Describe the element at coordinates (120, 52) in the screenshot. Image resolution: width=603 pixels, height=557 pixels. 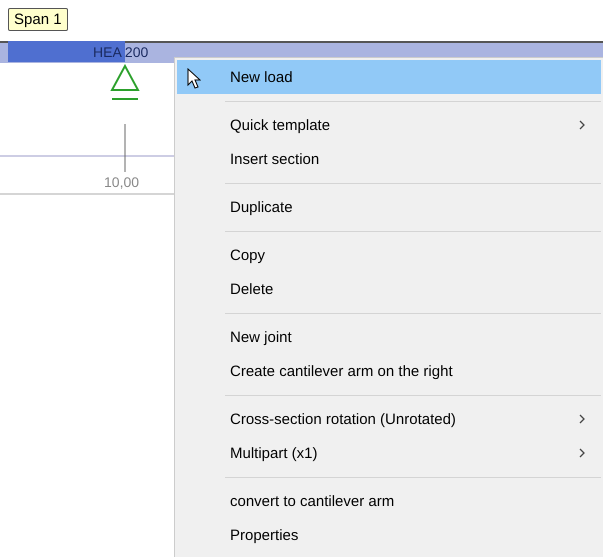
I see `beam-label: HEA 200` at that location.